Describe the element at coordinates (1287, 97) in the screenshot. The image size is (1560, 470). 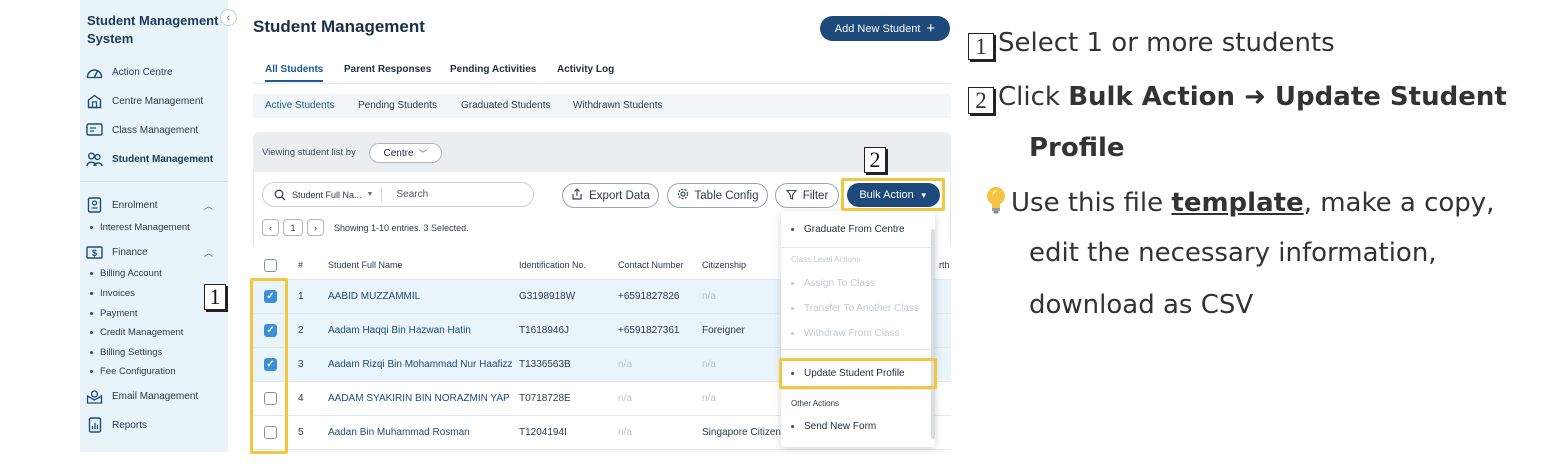
I see `step-2-bold: Bulk Action ➜ Update Student` at that location.